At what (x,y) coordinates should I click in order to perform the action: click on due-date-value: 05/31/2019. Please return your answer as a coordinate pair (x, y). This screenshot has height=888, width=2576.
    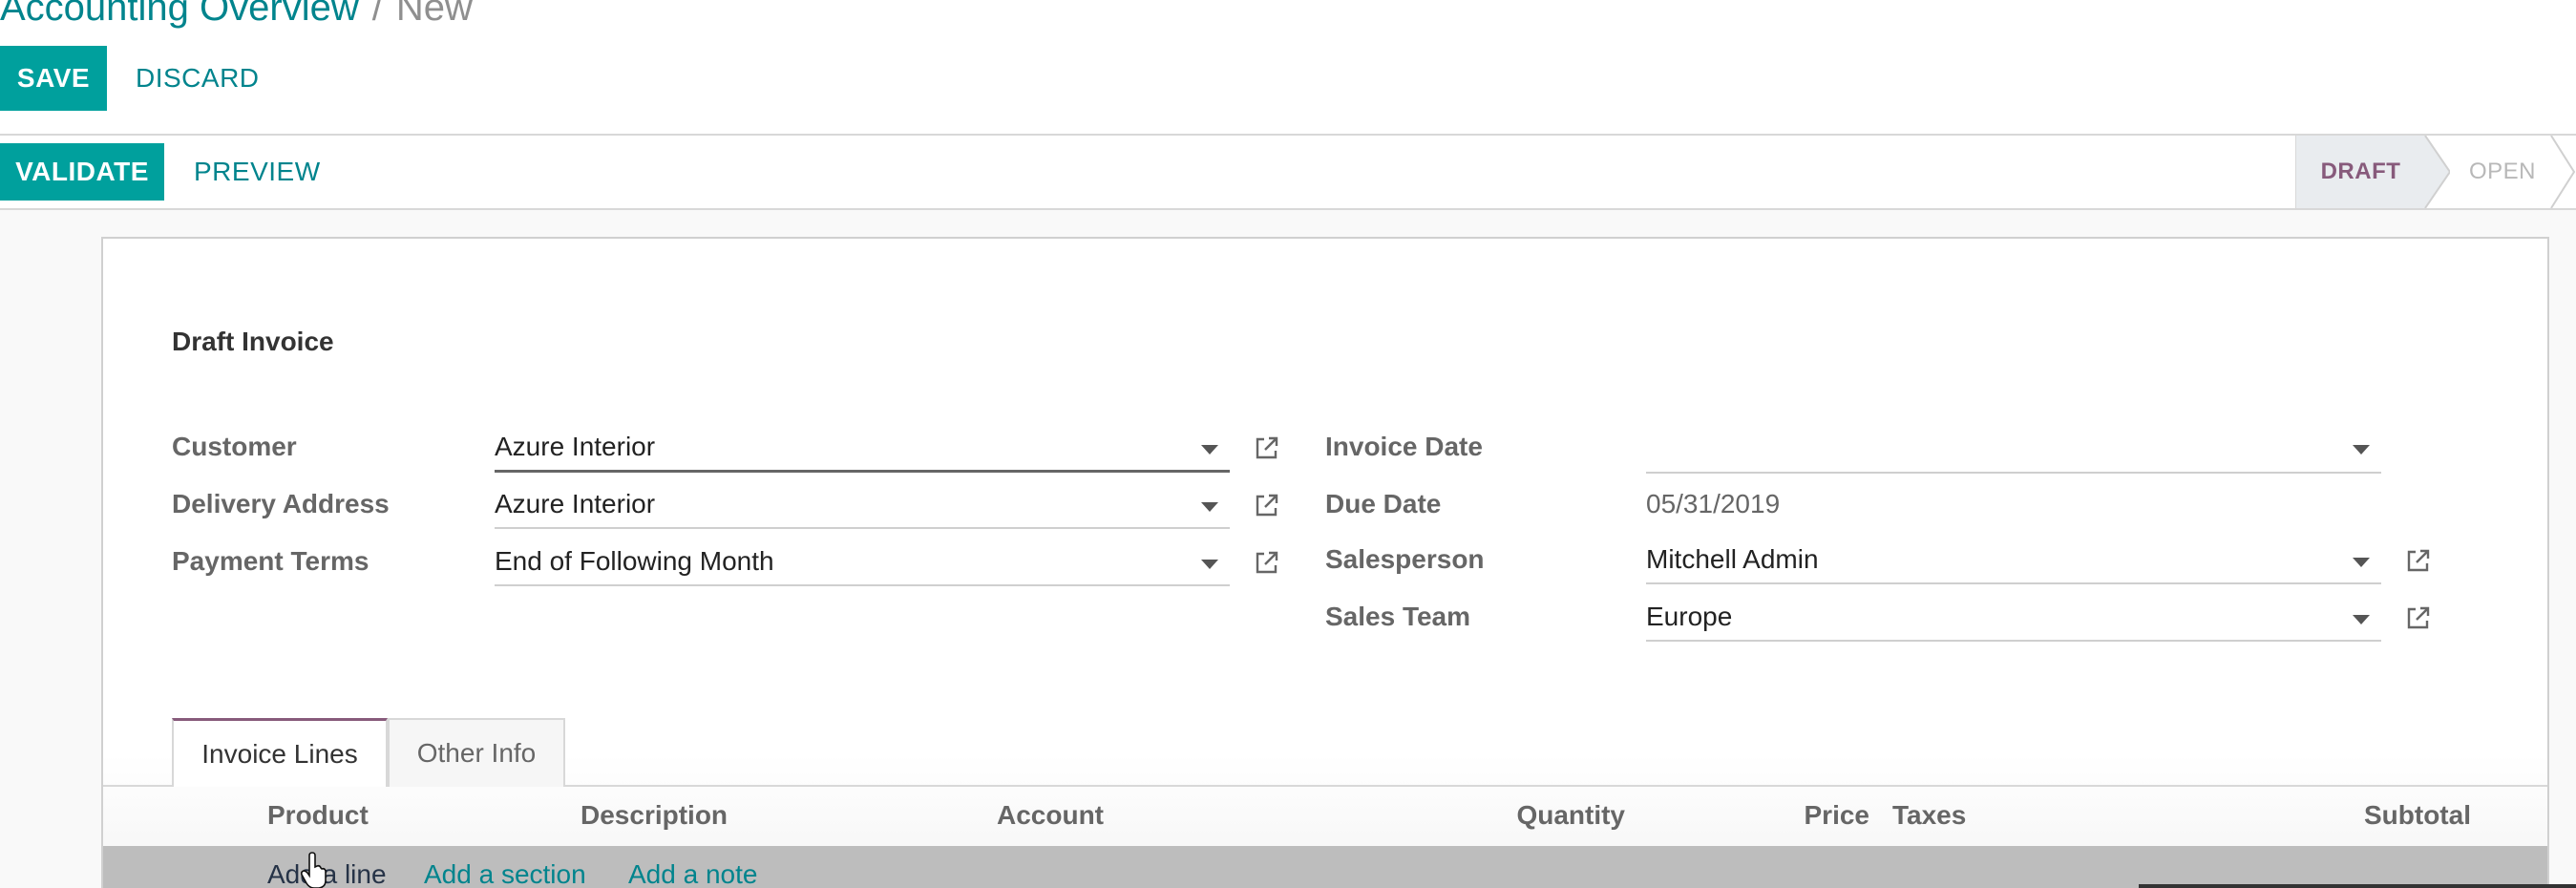
    Looking at the image, I should click on (1713, 504).